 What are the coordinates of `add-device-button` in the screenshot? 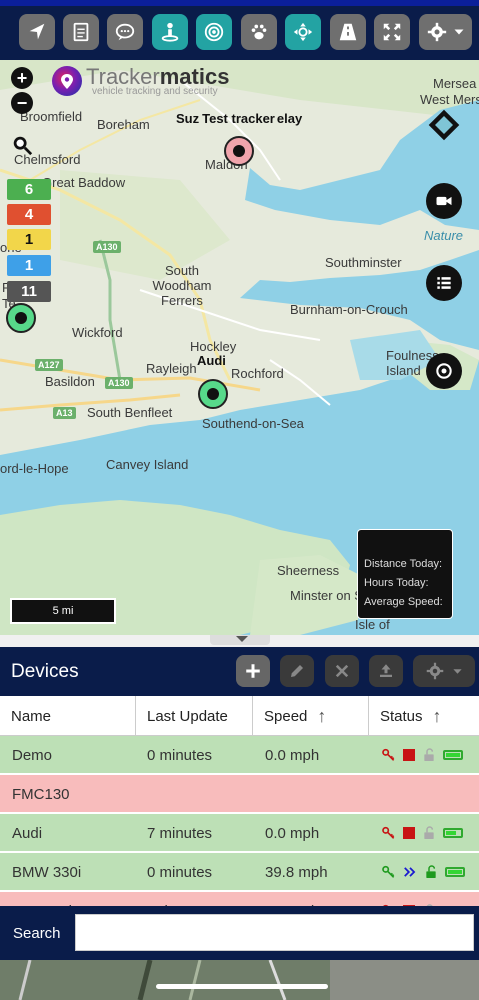 It's located at (253, 671).